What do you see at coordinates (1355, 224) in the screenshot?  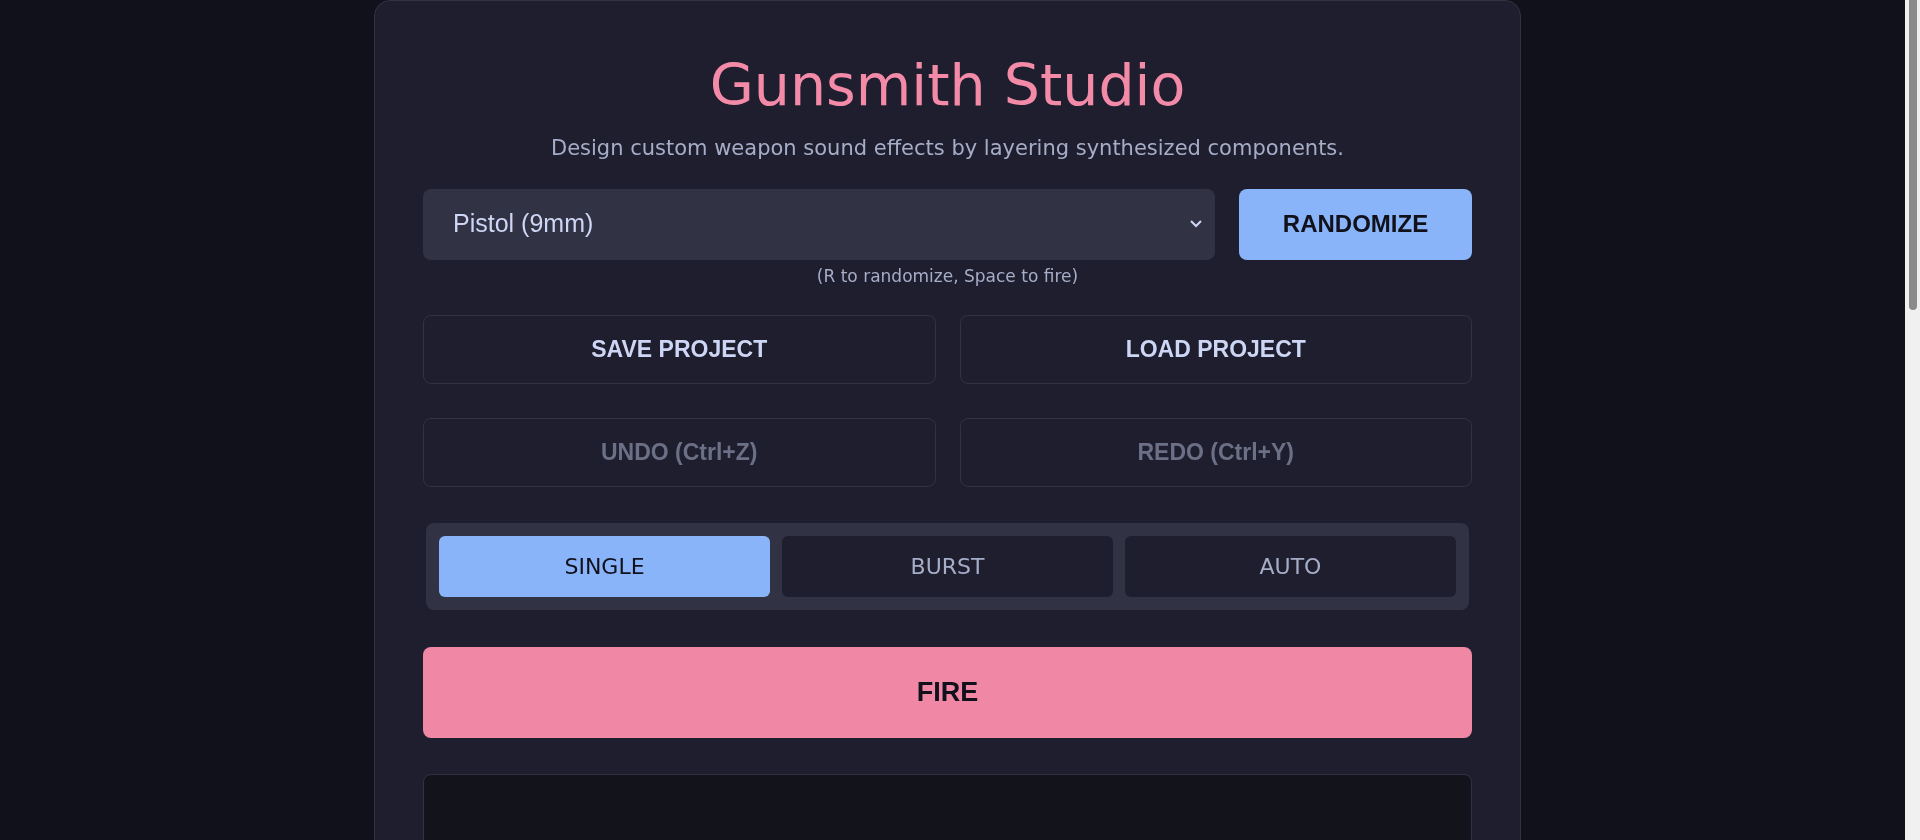 I see `randomize-button: RANDOMIZE` at bounding box center [1355, 224].